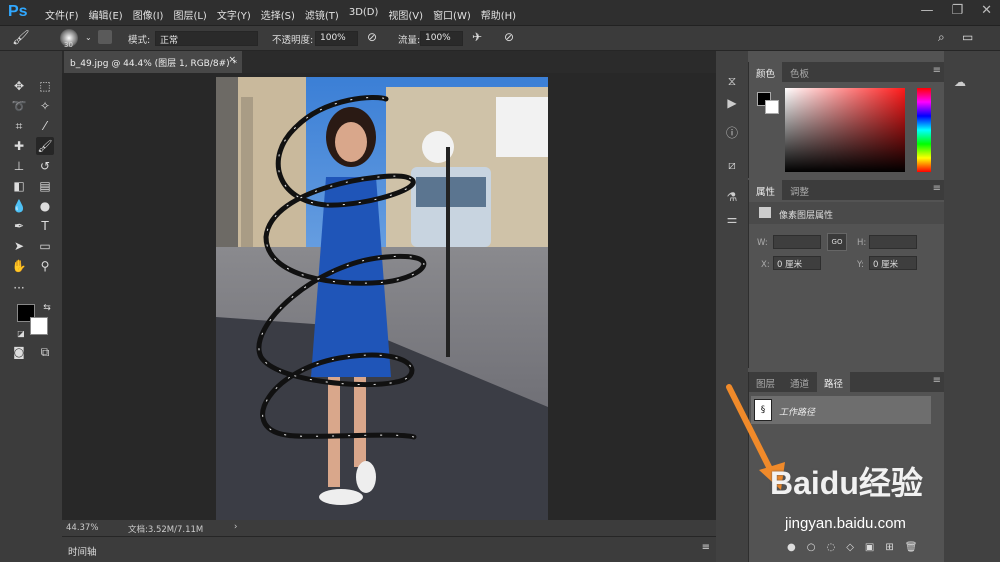  Describe the element at coordinates (232, 60) in the screenshot. I see `close-tab-icon: ×` at that location.